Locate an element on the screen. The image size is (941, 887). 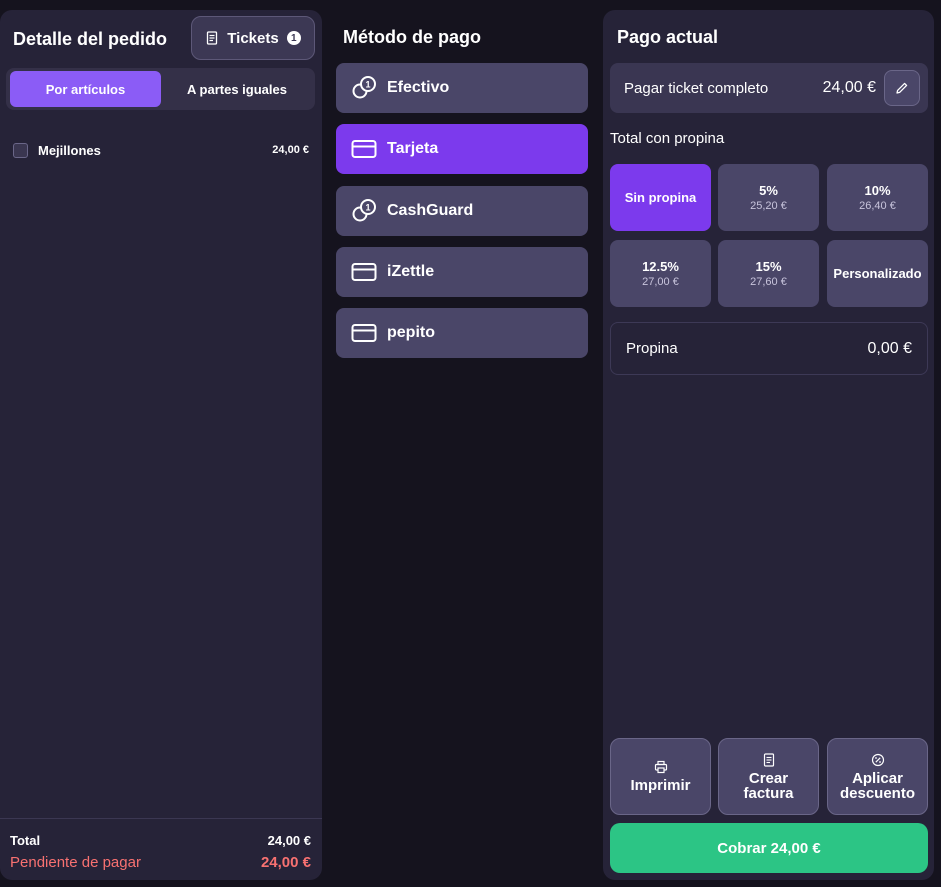
full-ticket-amount: 24,00 € is located at coordinates (849, 87).